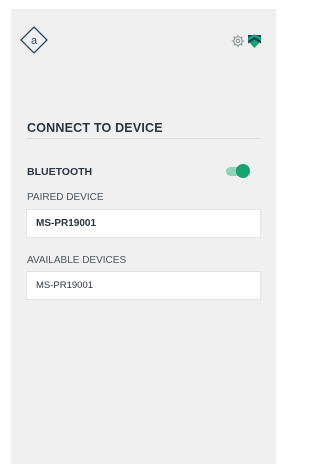  Describe the element at coordinates (243, 171) in the screenshot. I see `toggle-knob` at that location.